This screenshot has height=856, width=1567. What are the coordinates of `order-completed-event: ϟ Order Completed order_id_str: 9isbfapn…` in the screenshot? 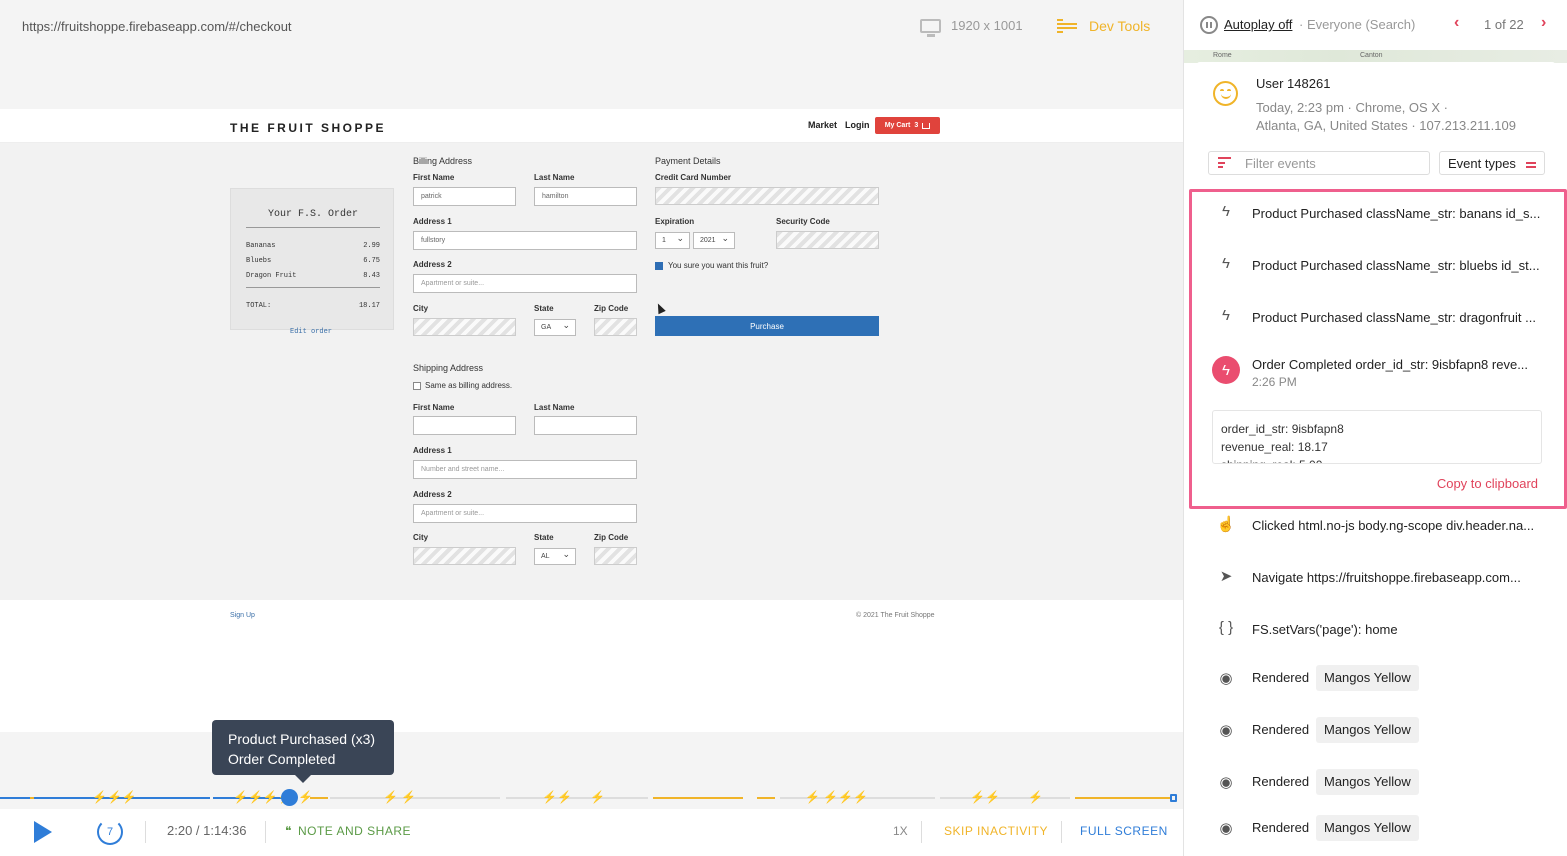 It's located at (1375, 423).